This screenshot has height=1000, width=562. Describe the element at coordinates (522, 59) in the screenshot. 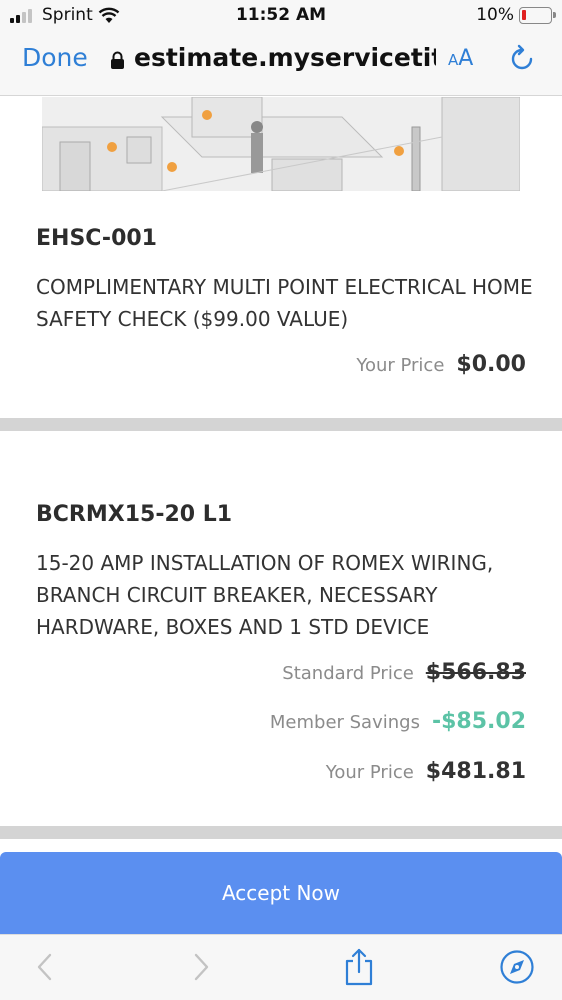

I see `reload-icon` at that location.